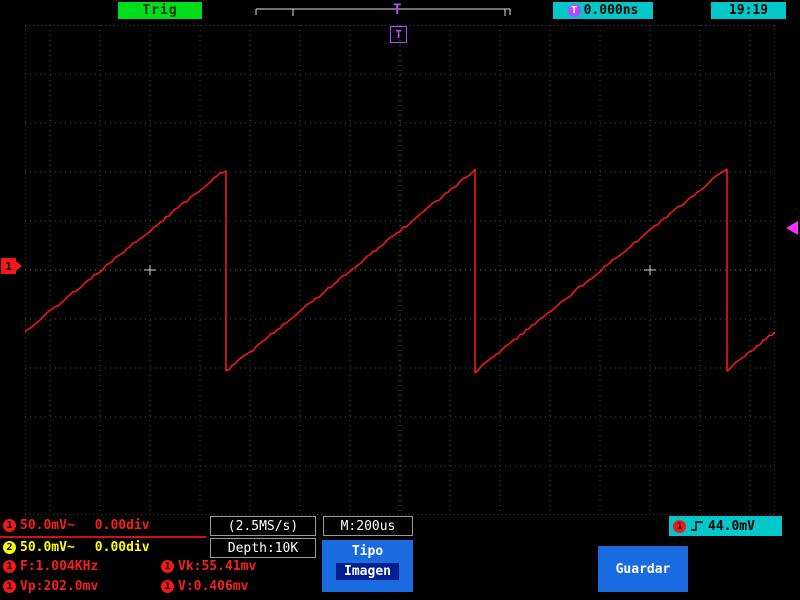 The image size is (800, 600). What do you see at coordinates (367, 551) in the screenshot?
I see `menu-tipo-label: Tipo` at bounding box center [367, 551].